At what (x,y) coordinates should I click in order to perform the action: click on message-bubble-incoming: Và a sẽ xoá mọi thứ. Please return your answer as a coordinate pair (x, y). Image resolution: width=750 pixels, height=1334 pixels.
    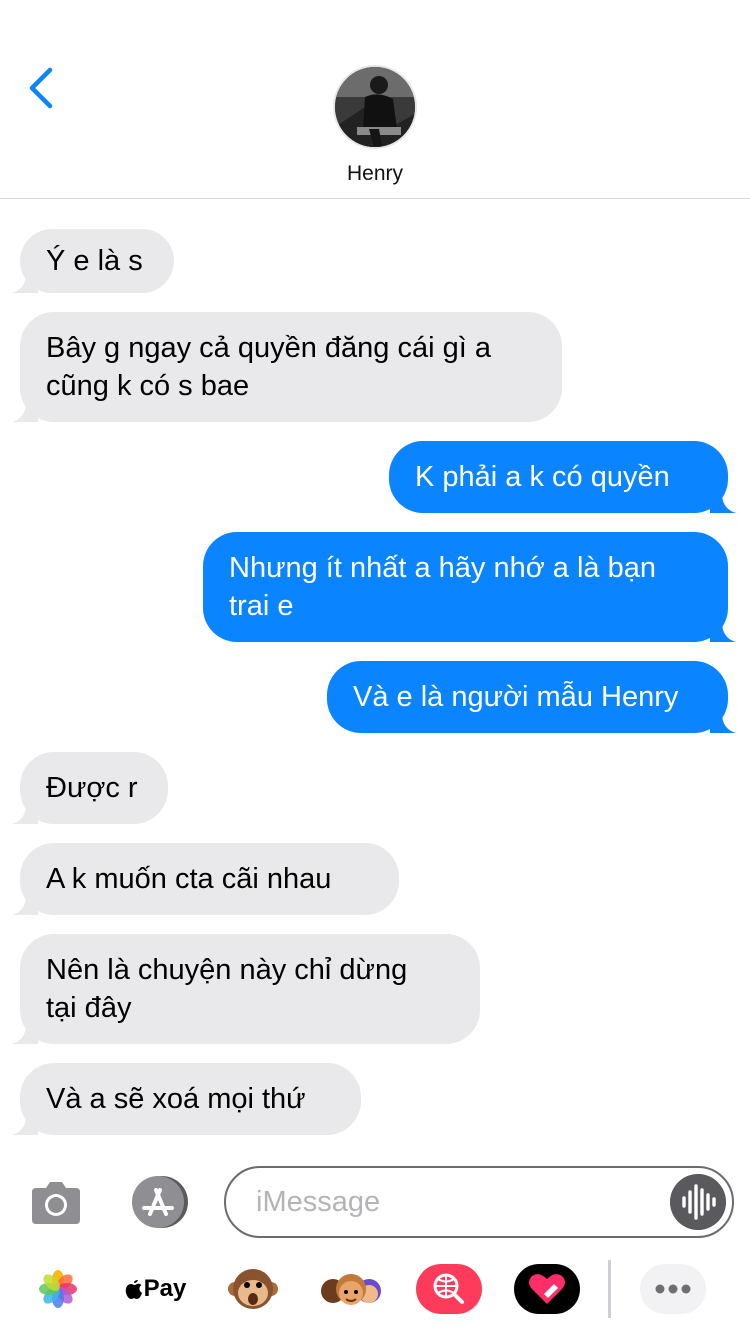
    Looking at the image, I should click on (186, 1099).